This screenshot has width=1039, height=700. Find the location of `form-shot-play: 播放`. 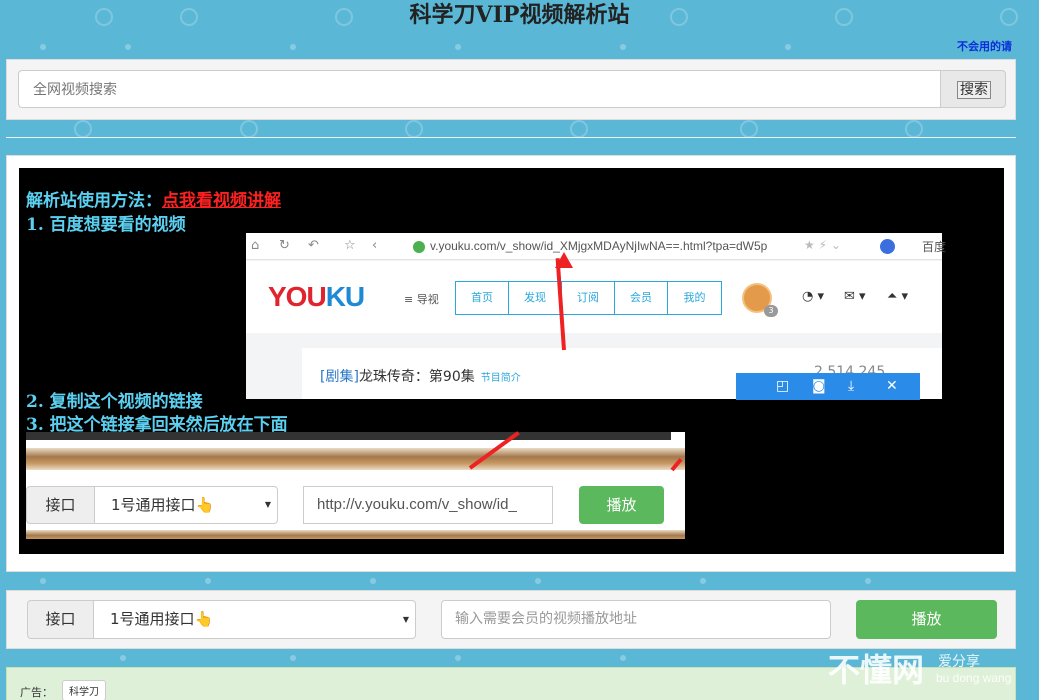

form-shot-play: 播放 is located at coordinates (621, 505).